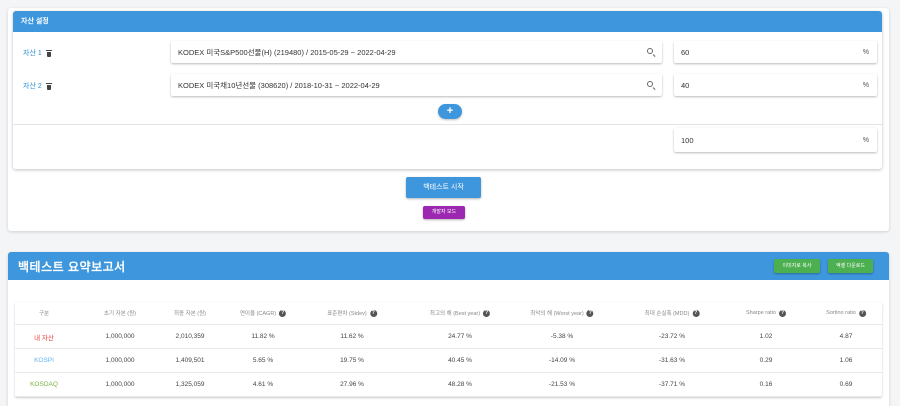 The image size is (900, 406). I want to click on asset-2-weight-input: 40 %, so click(775, 85).